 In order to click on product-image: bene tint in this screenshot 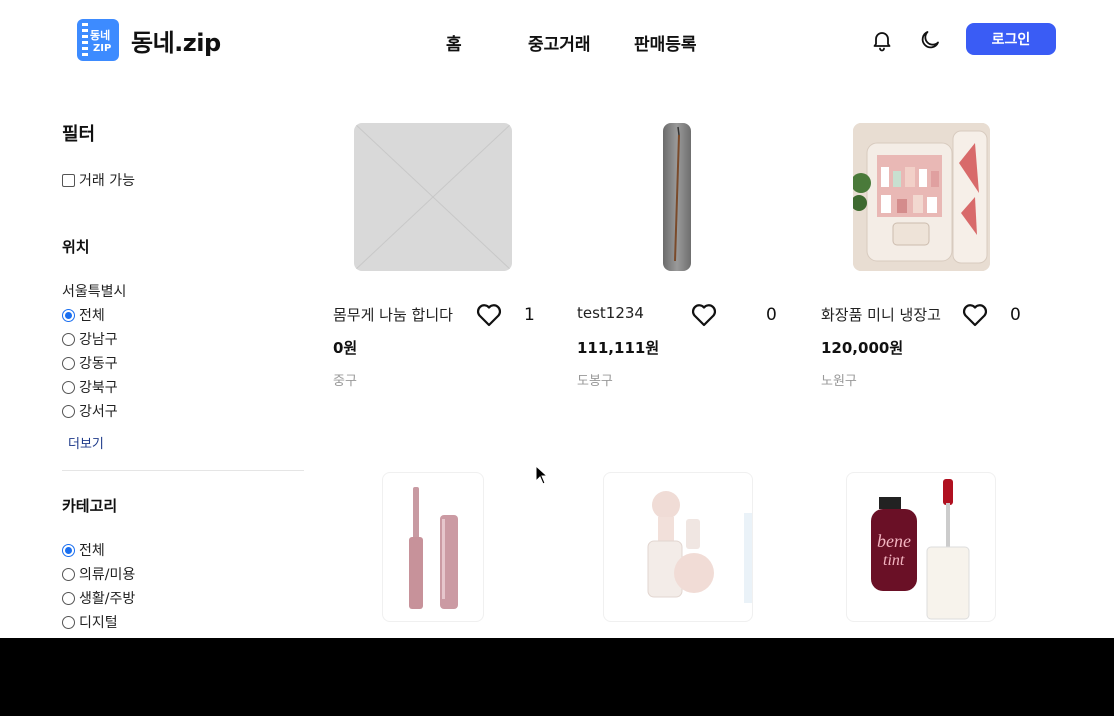, I will do `click(921, 547)`.